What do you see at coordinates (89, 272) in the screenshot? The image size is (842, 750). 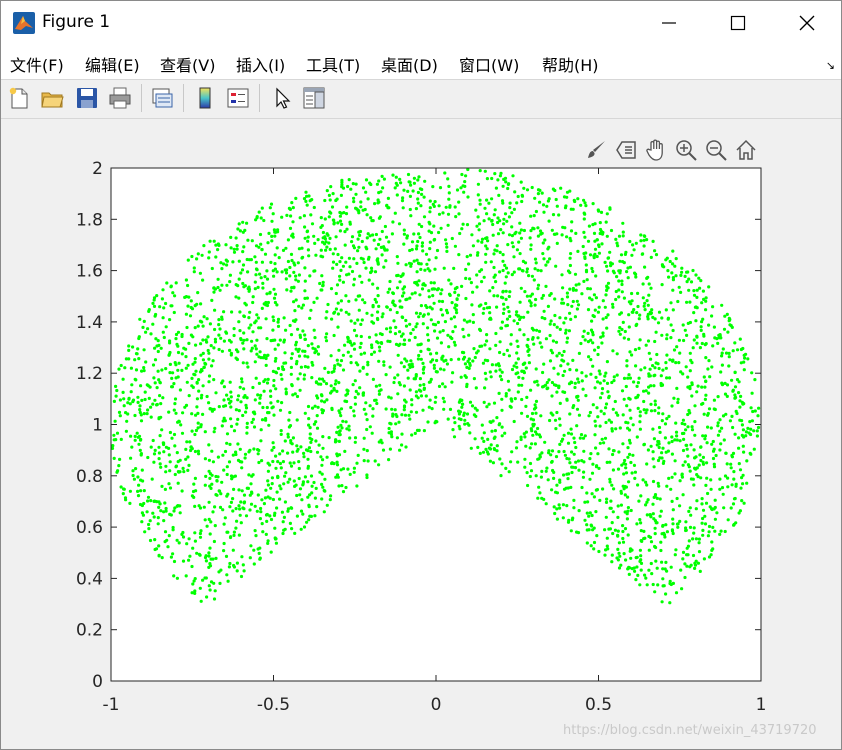 I see `y-tick-label: 1.6` at bounding box center [89, 272].